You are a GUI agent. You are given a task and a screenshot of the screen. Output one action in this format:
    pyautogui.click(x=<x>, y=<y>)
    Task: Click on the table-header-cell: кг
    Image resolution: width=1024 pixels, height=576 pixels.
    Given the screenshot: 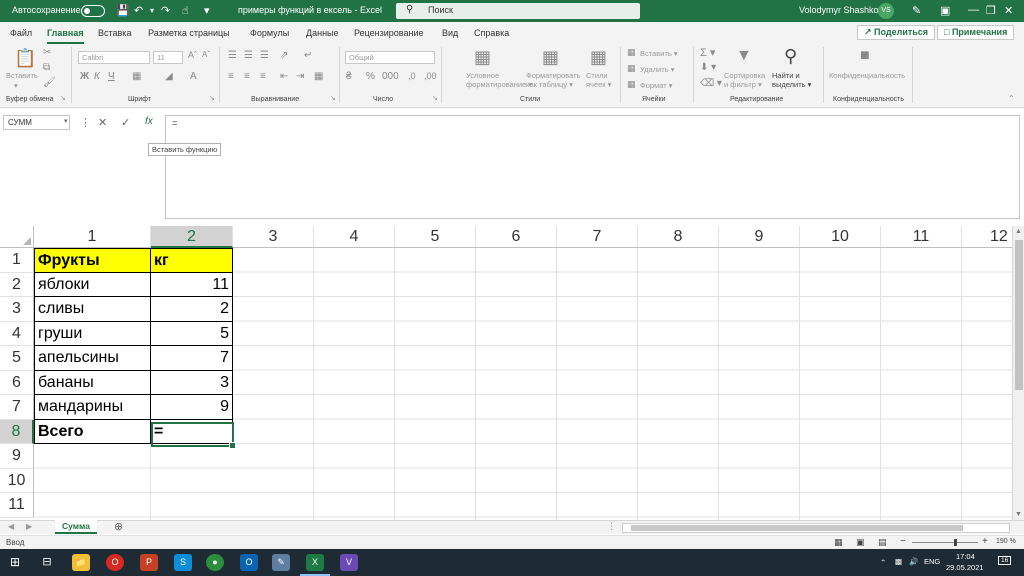 What is the action you would take?
    pyautogui.click(x=192, y=260)
    